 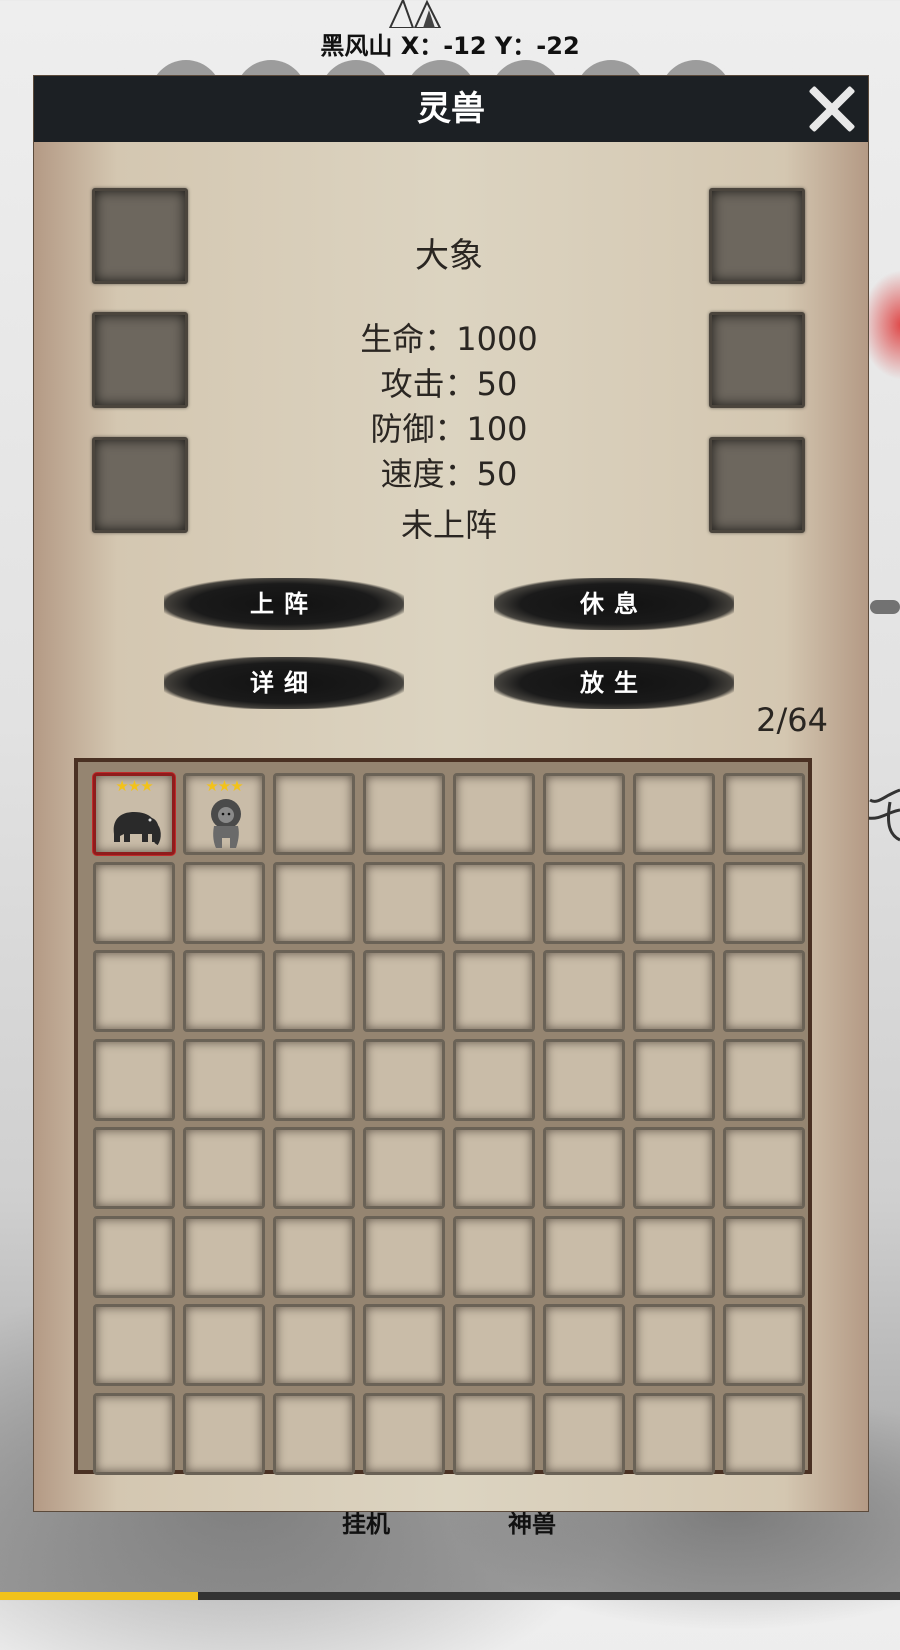 What do you see at coordinates (831, 109) in the screenshot?
I see `close-icon` at bounding box center [831, 109].